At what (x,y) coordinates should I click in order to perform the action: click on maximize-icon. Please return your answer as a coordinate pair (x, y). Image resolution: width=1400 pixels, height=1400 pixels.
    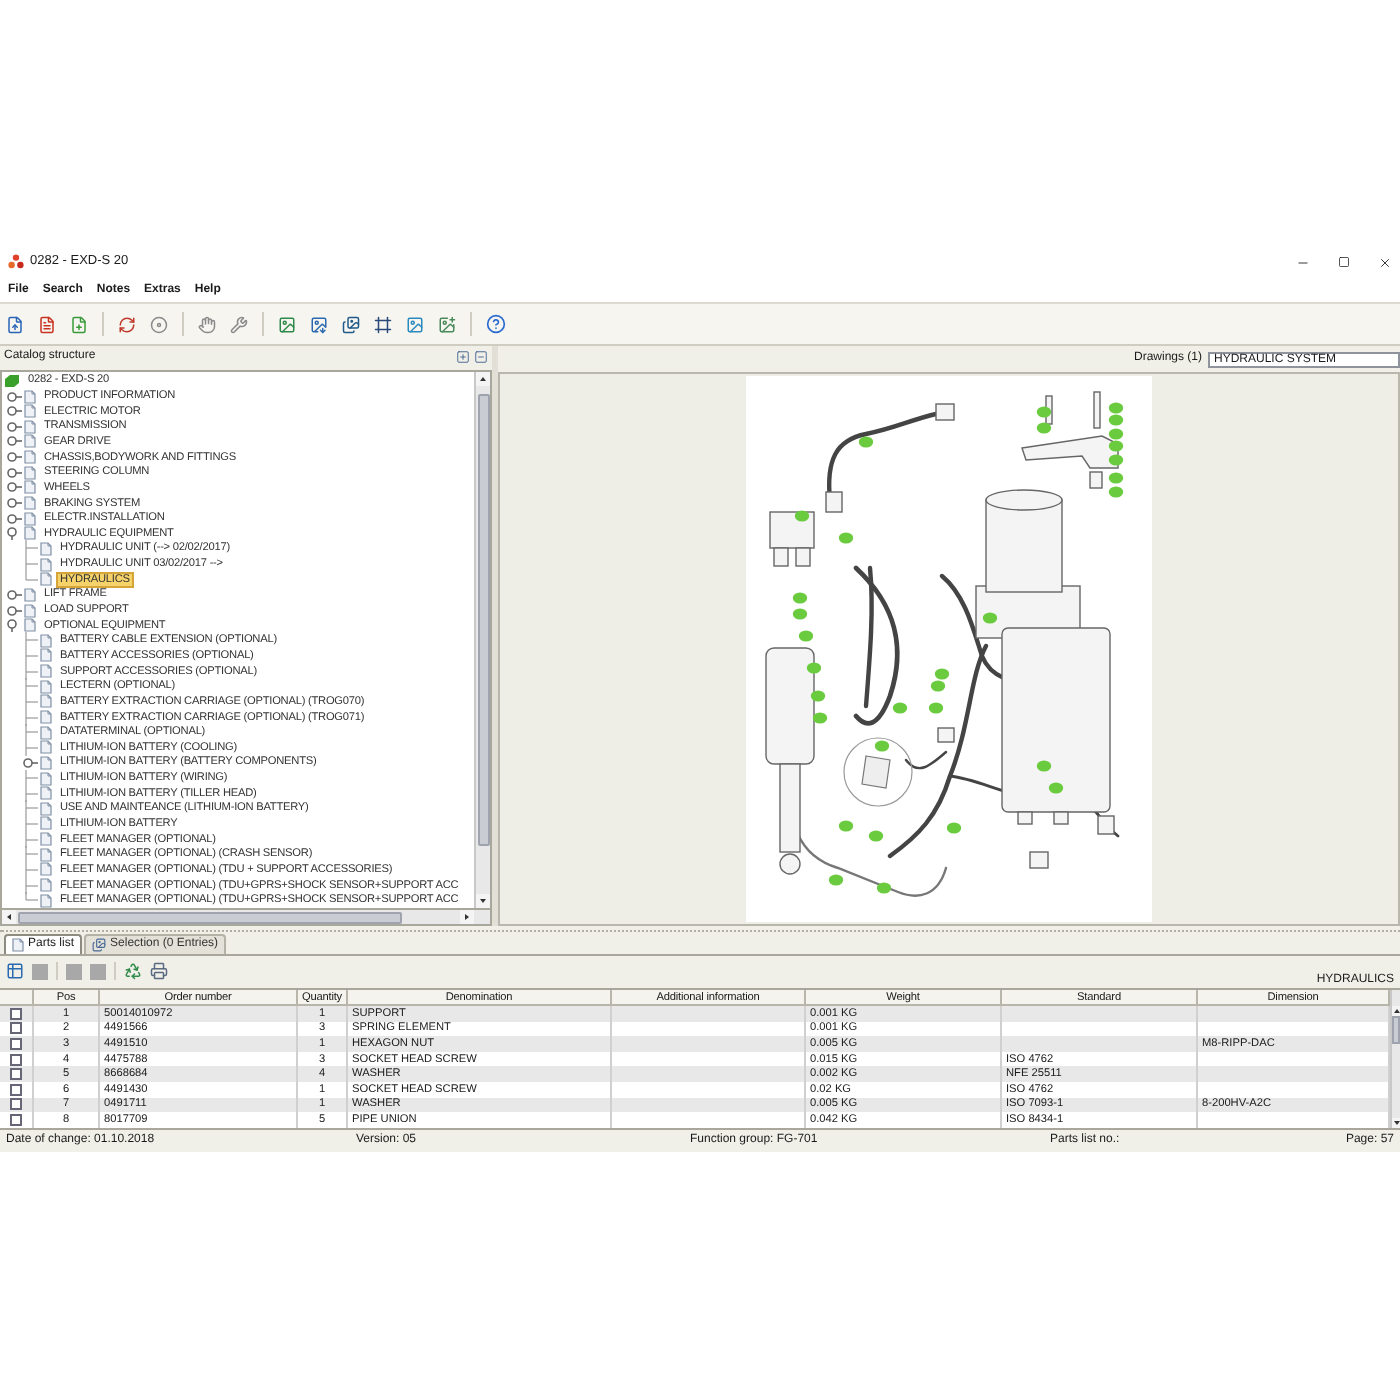
    Looking at the image, I should click on (1344, 262).